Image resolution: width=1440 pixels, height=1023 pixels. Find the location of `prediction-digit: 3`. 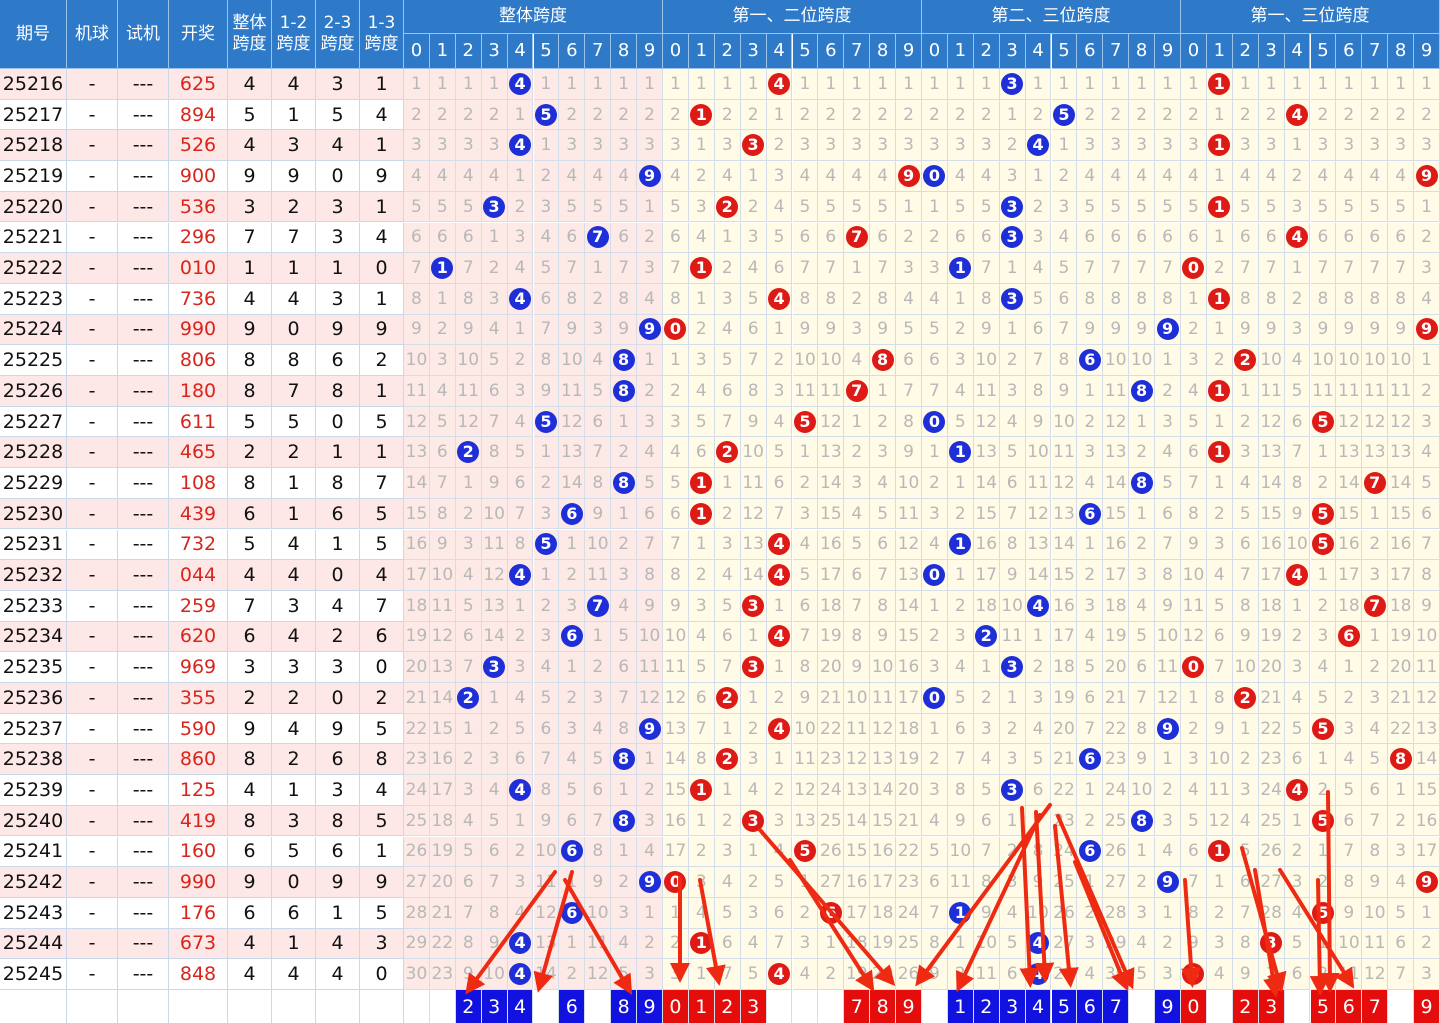

prediction-digit: 3 is located at coordinates (1012, 1006).